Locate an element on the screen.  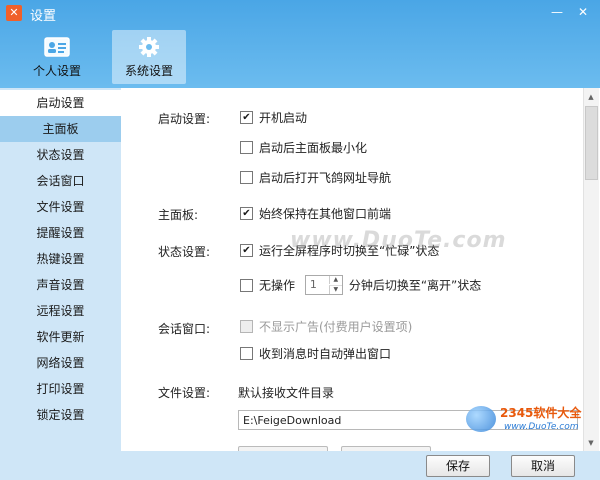
default-dir-label: 默认接收文件目录 is located at coordinates (286, 393).